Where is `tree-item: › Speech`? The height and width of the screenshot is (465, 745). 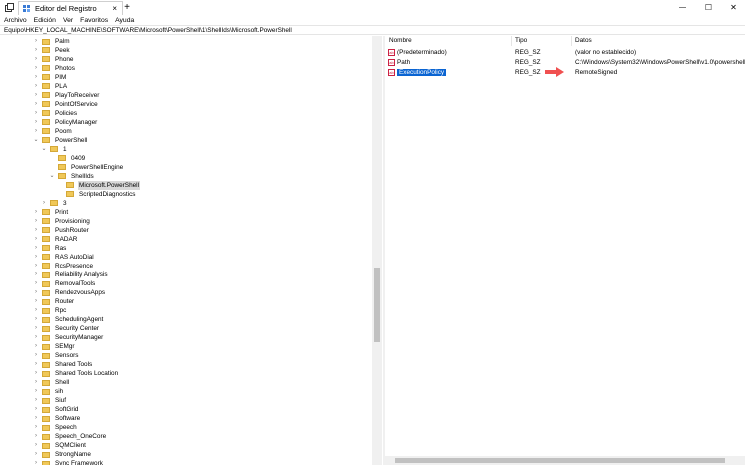
tree-item: › Speech is located at coordinates (55, 427).